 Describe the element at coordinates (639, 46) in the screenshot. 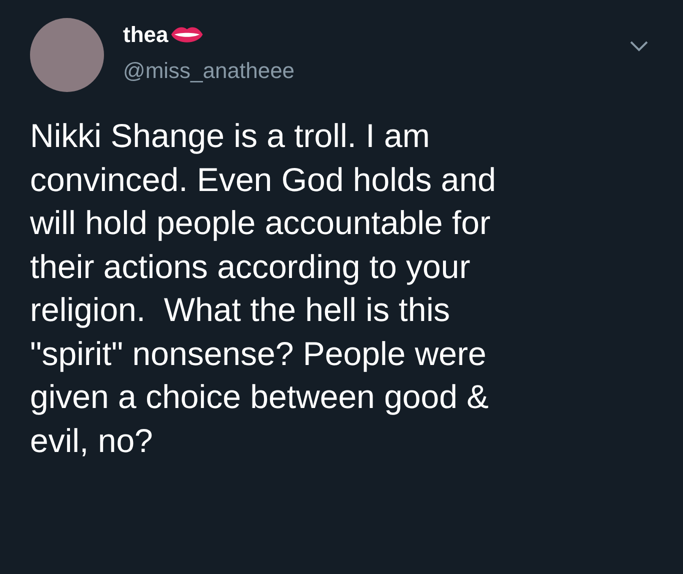

I see `caret-icon` at that location.